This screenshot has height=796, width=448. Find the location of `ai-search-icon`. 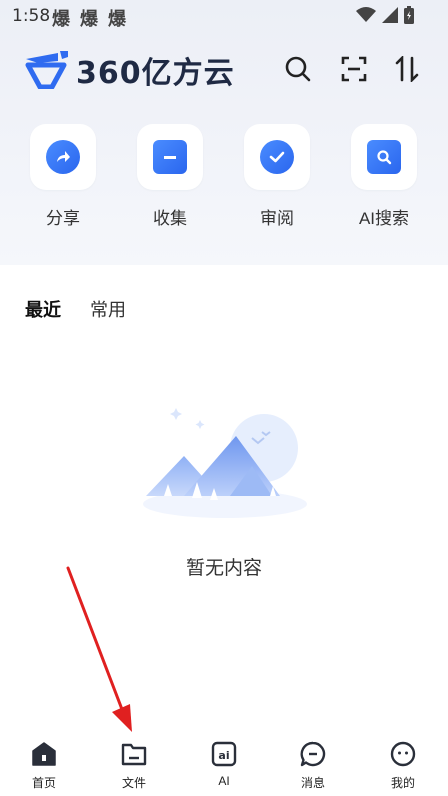

ai-search-icon is located at coordinates (384, 157).